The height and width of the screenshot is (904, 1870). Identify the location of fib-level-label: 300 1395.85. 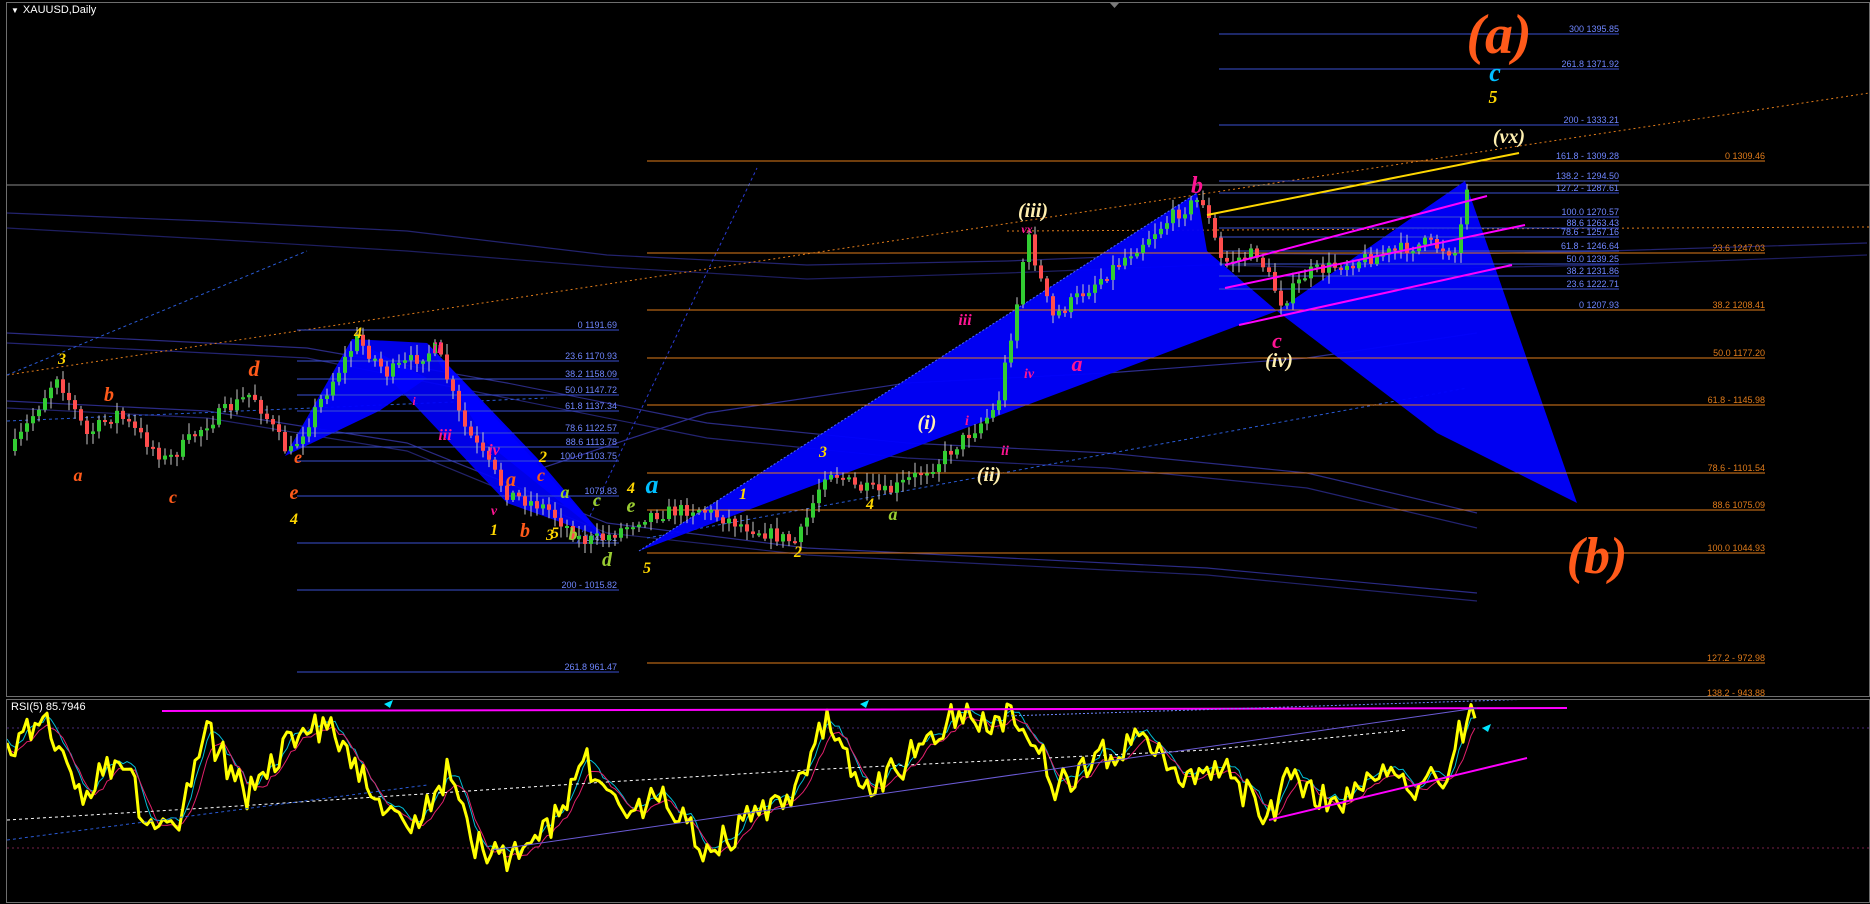
(1594, 29).